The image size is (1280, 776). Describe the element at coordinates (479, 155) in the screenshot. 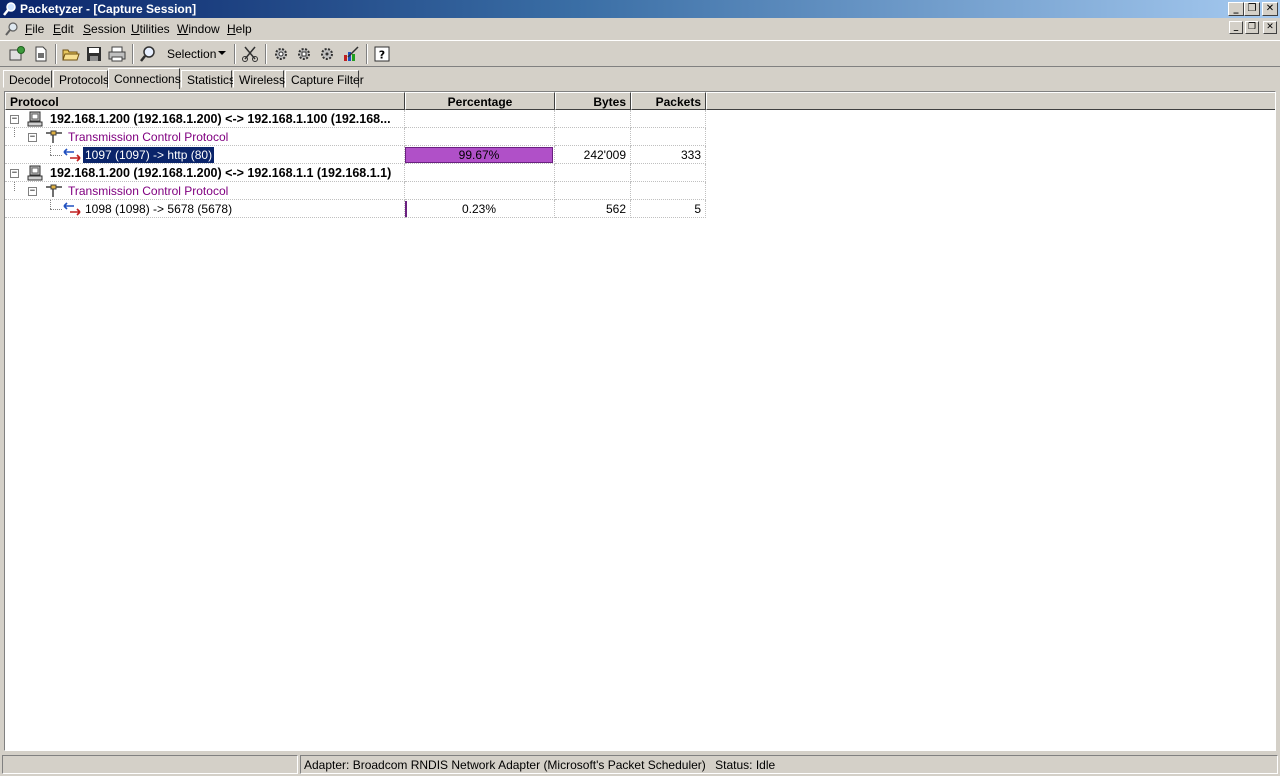

I see `percentage-value: 99.67%` at that location.